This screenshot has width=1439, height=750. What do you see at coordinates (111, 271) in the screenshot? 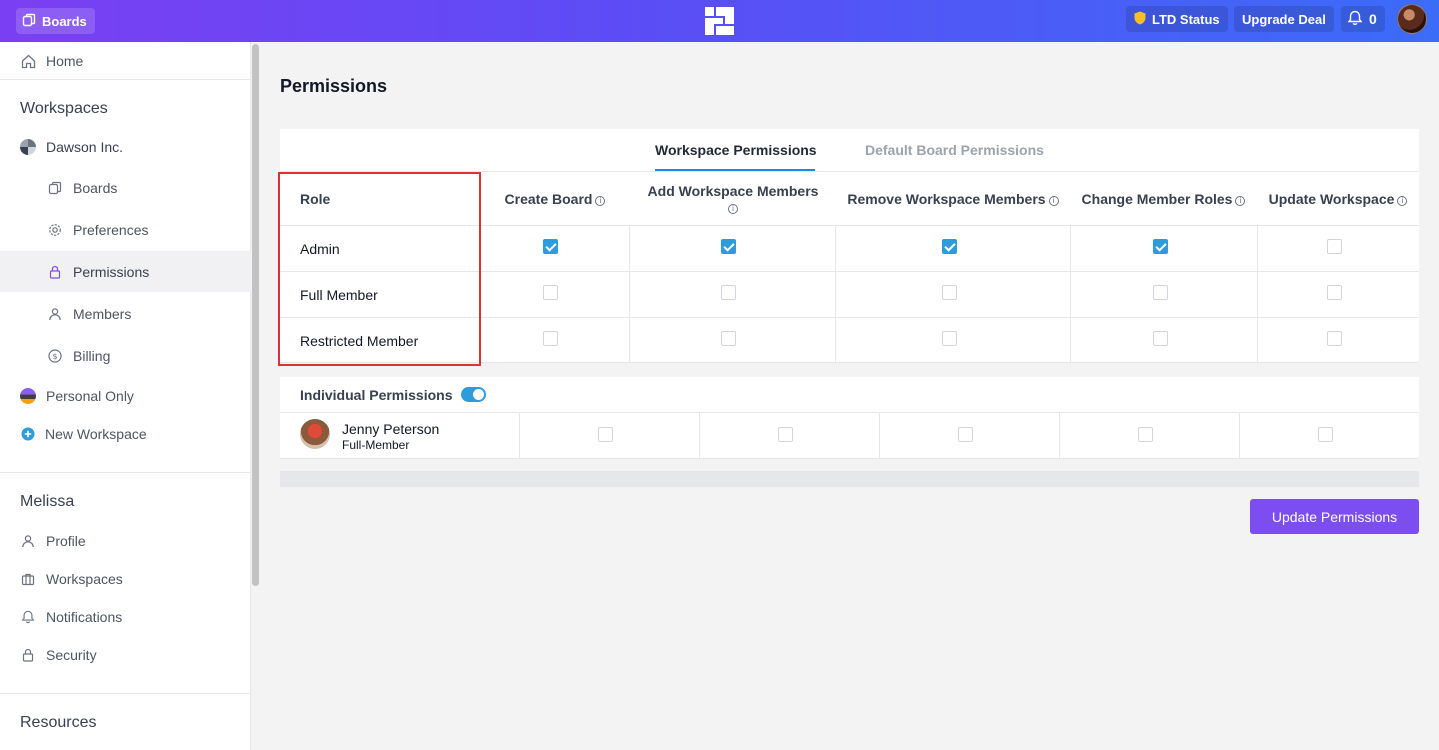
I see `sidebar-item-label: Permissions` at bounding box center [111, 271].